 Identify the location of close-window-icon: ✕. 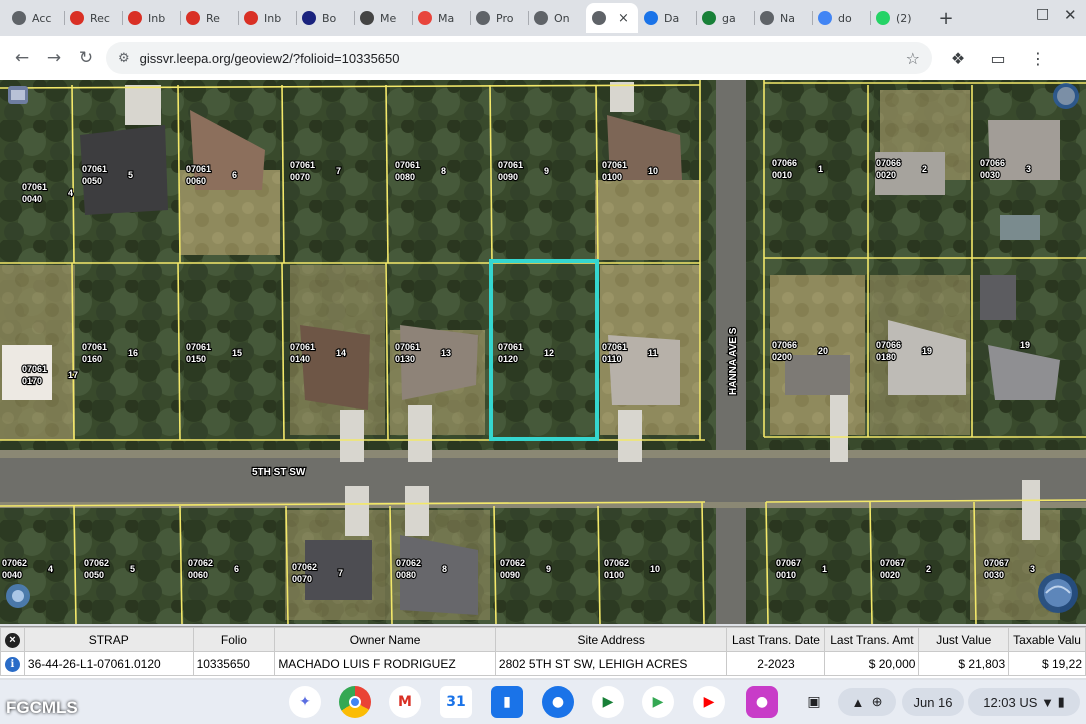
(1070, 15).